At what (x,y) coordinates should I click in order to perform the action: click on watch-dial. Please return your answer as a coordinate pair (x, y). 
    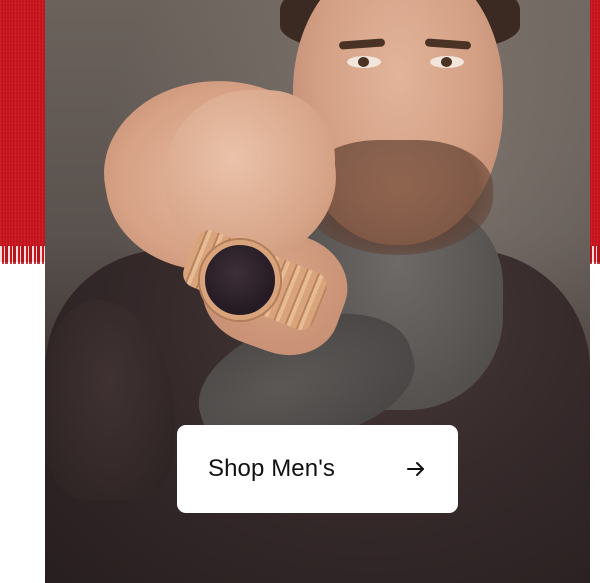
    Looking at the image, I should click on (240, 280).